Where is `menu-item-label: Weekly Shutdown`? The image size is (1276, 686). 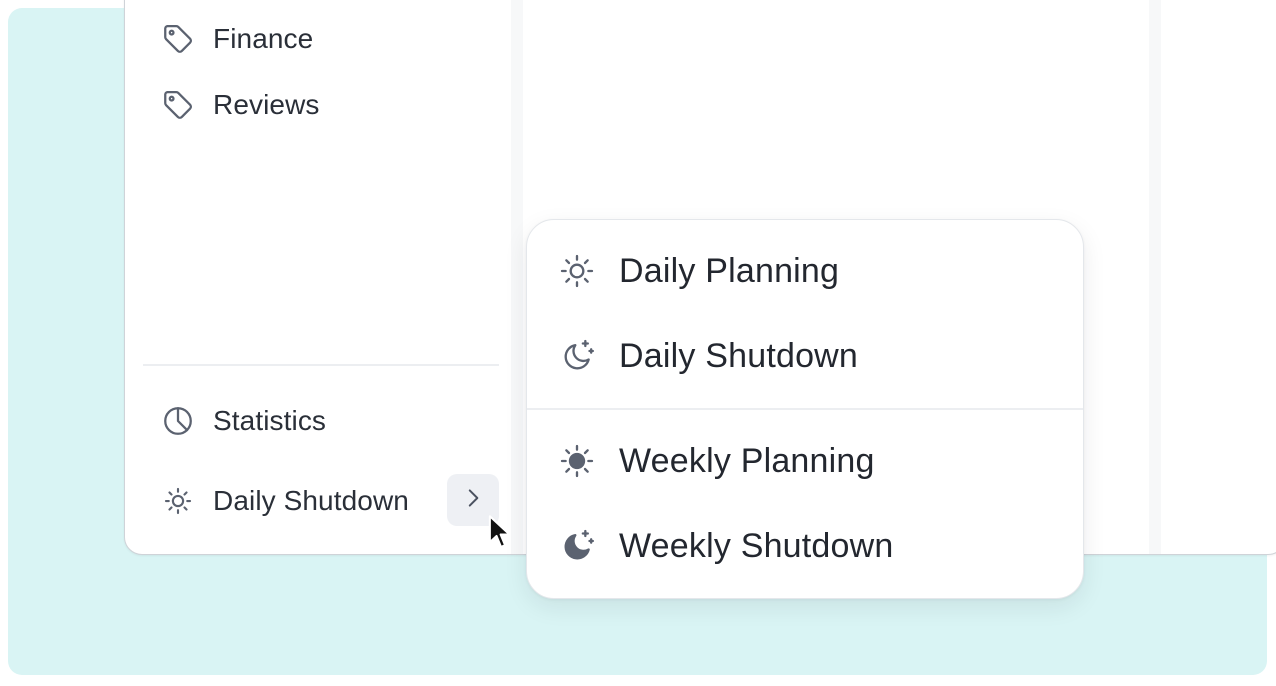
menu-item-label: Weekly Shutdown is located at coordinates (756, 545).